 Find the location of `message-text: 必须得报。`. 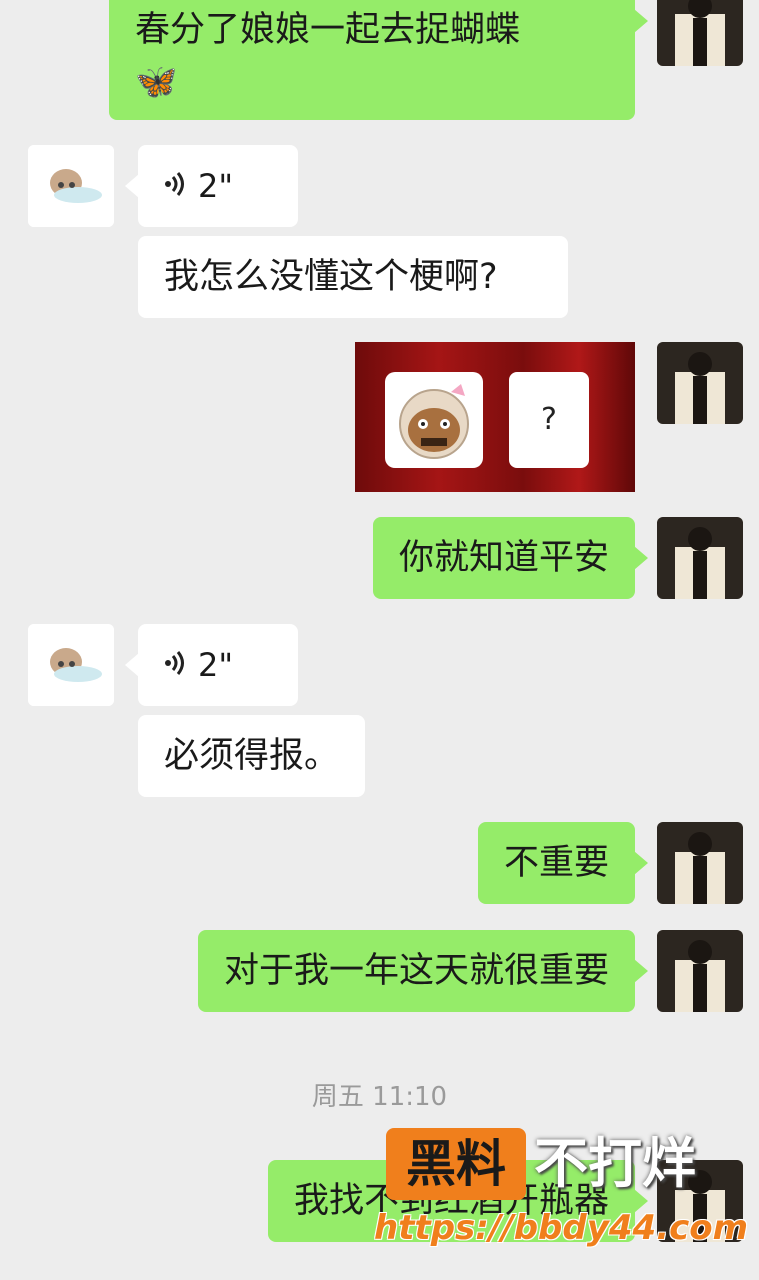

message-text: 必须得报。 is located at coordinates (252, 756).